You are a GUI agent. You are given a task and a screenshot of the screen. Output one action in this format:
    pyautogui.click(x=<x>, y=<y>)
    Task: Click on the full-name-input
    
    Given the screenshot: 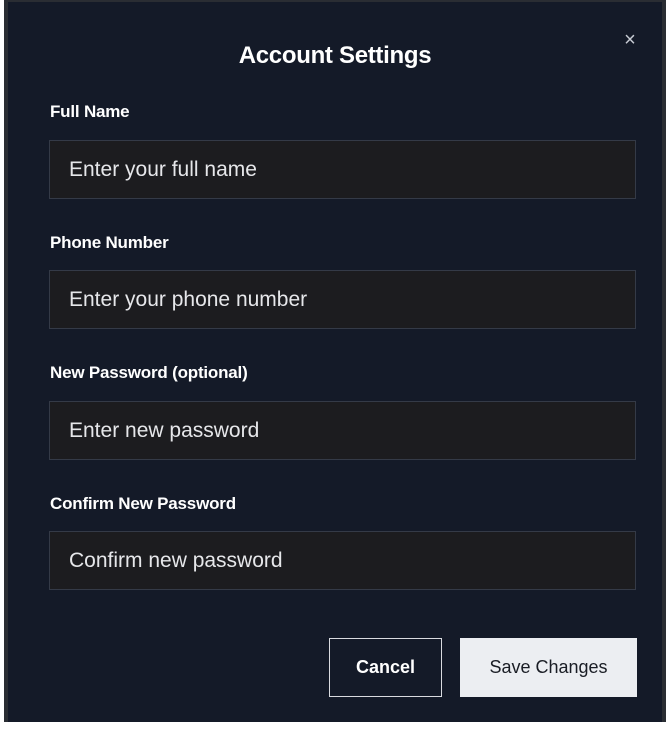 What is the action you would take?
    pyautogui.click(x=342, y=169)
    